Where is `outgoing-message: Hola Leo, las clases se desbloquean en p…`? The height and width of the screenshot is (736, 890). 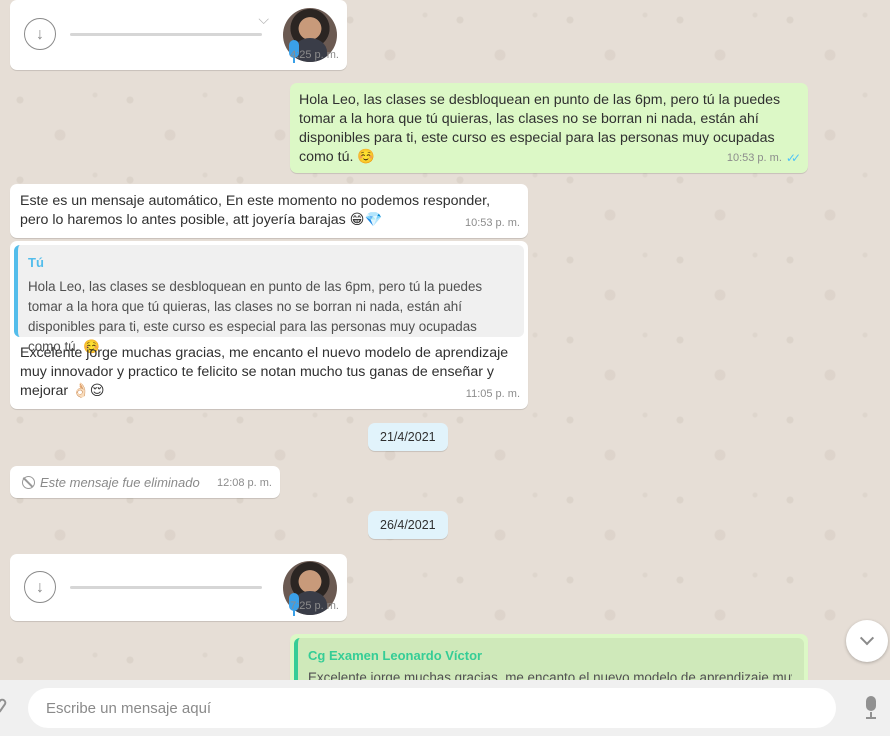 outgoing-message: Hola Leo, las clases se desbloquean en p… is located at coordinates (549, 128).